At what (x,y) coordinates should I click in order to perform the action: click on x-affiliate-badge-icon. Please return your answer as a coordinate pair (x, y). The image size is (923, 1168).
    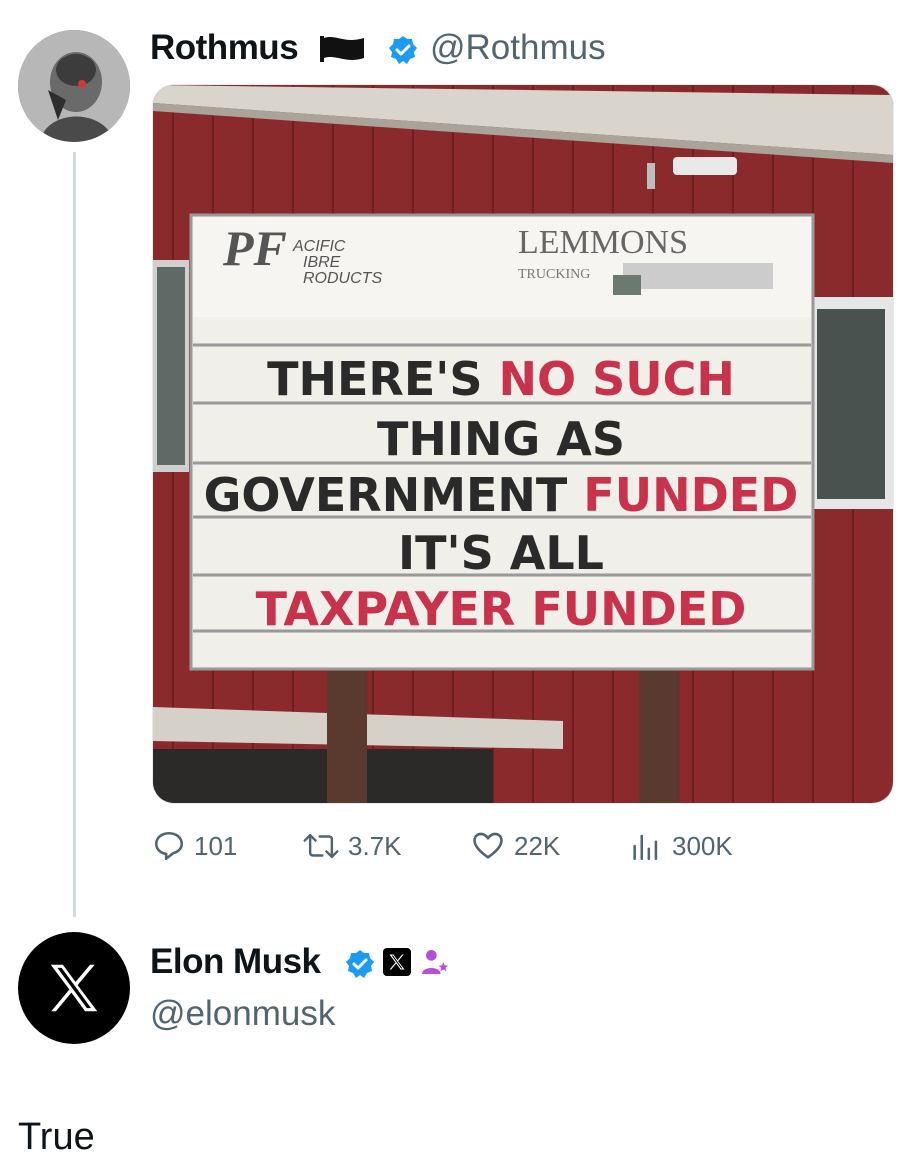
    Looking at the image, I should click on (397, 962).